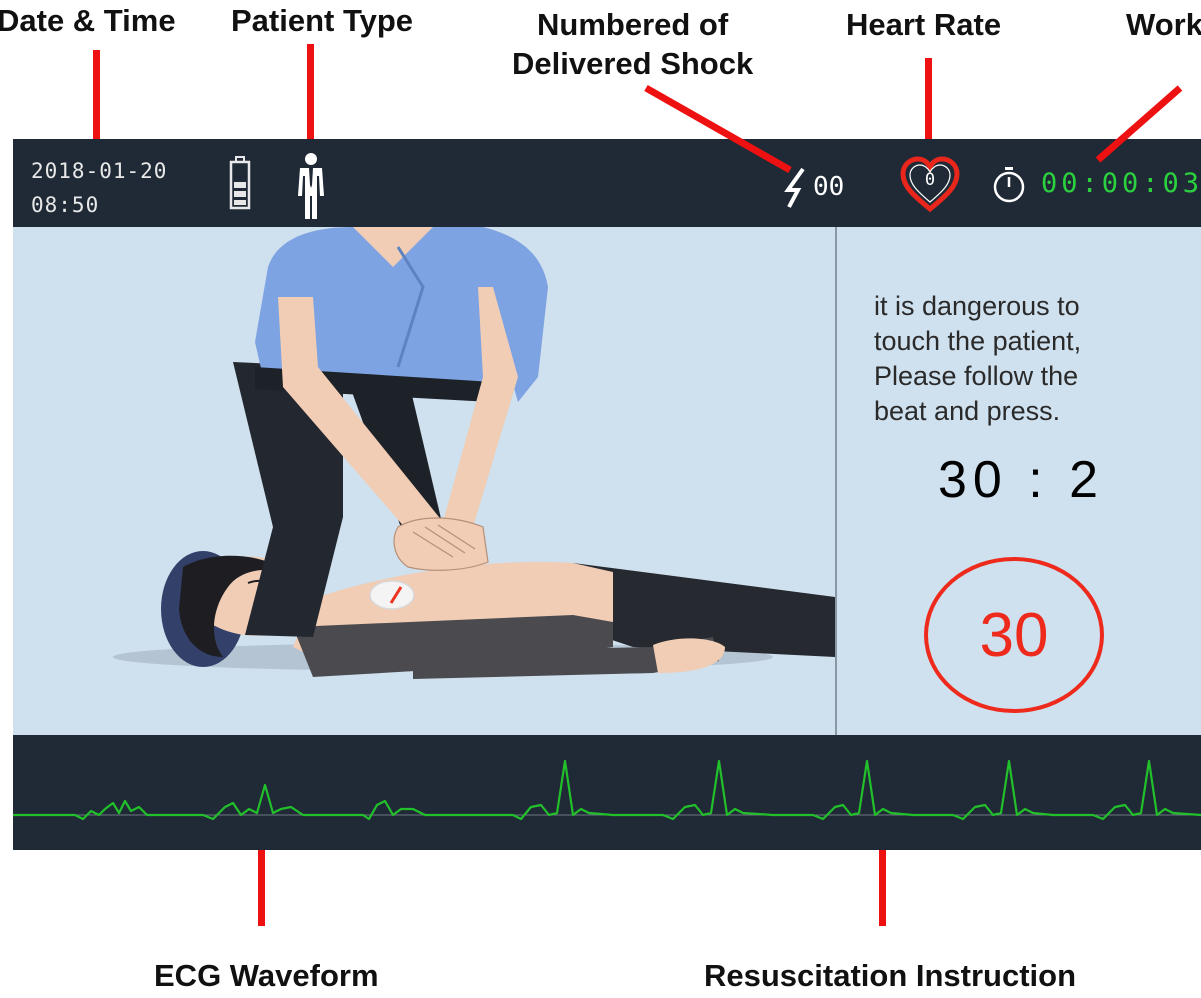 Image resolution: width=1201 pixels, height=998 pixels. I want to click on instruction-line: beat and press., so click(967, 411).